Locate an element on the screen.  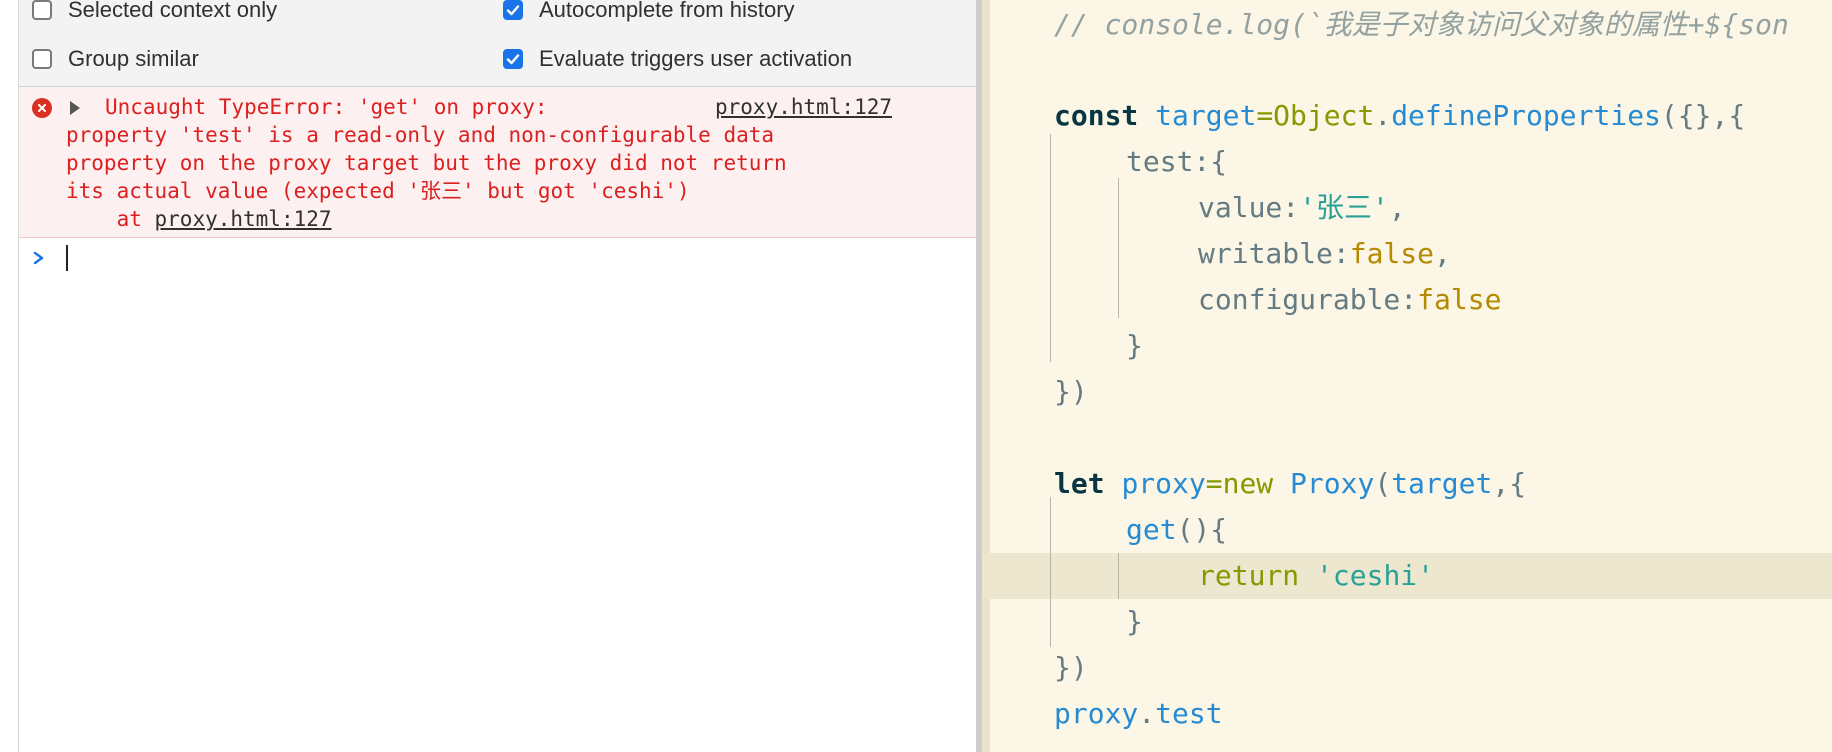
error-stack-line: at proxy.html:127 is located at coordinates (199, 219).